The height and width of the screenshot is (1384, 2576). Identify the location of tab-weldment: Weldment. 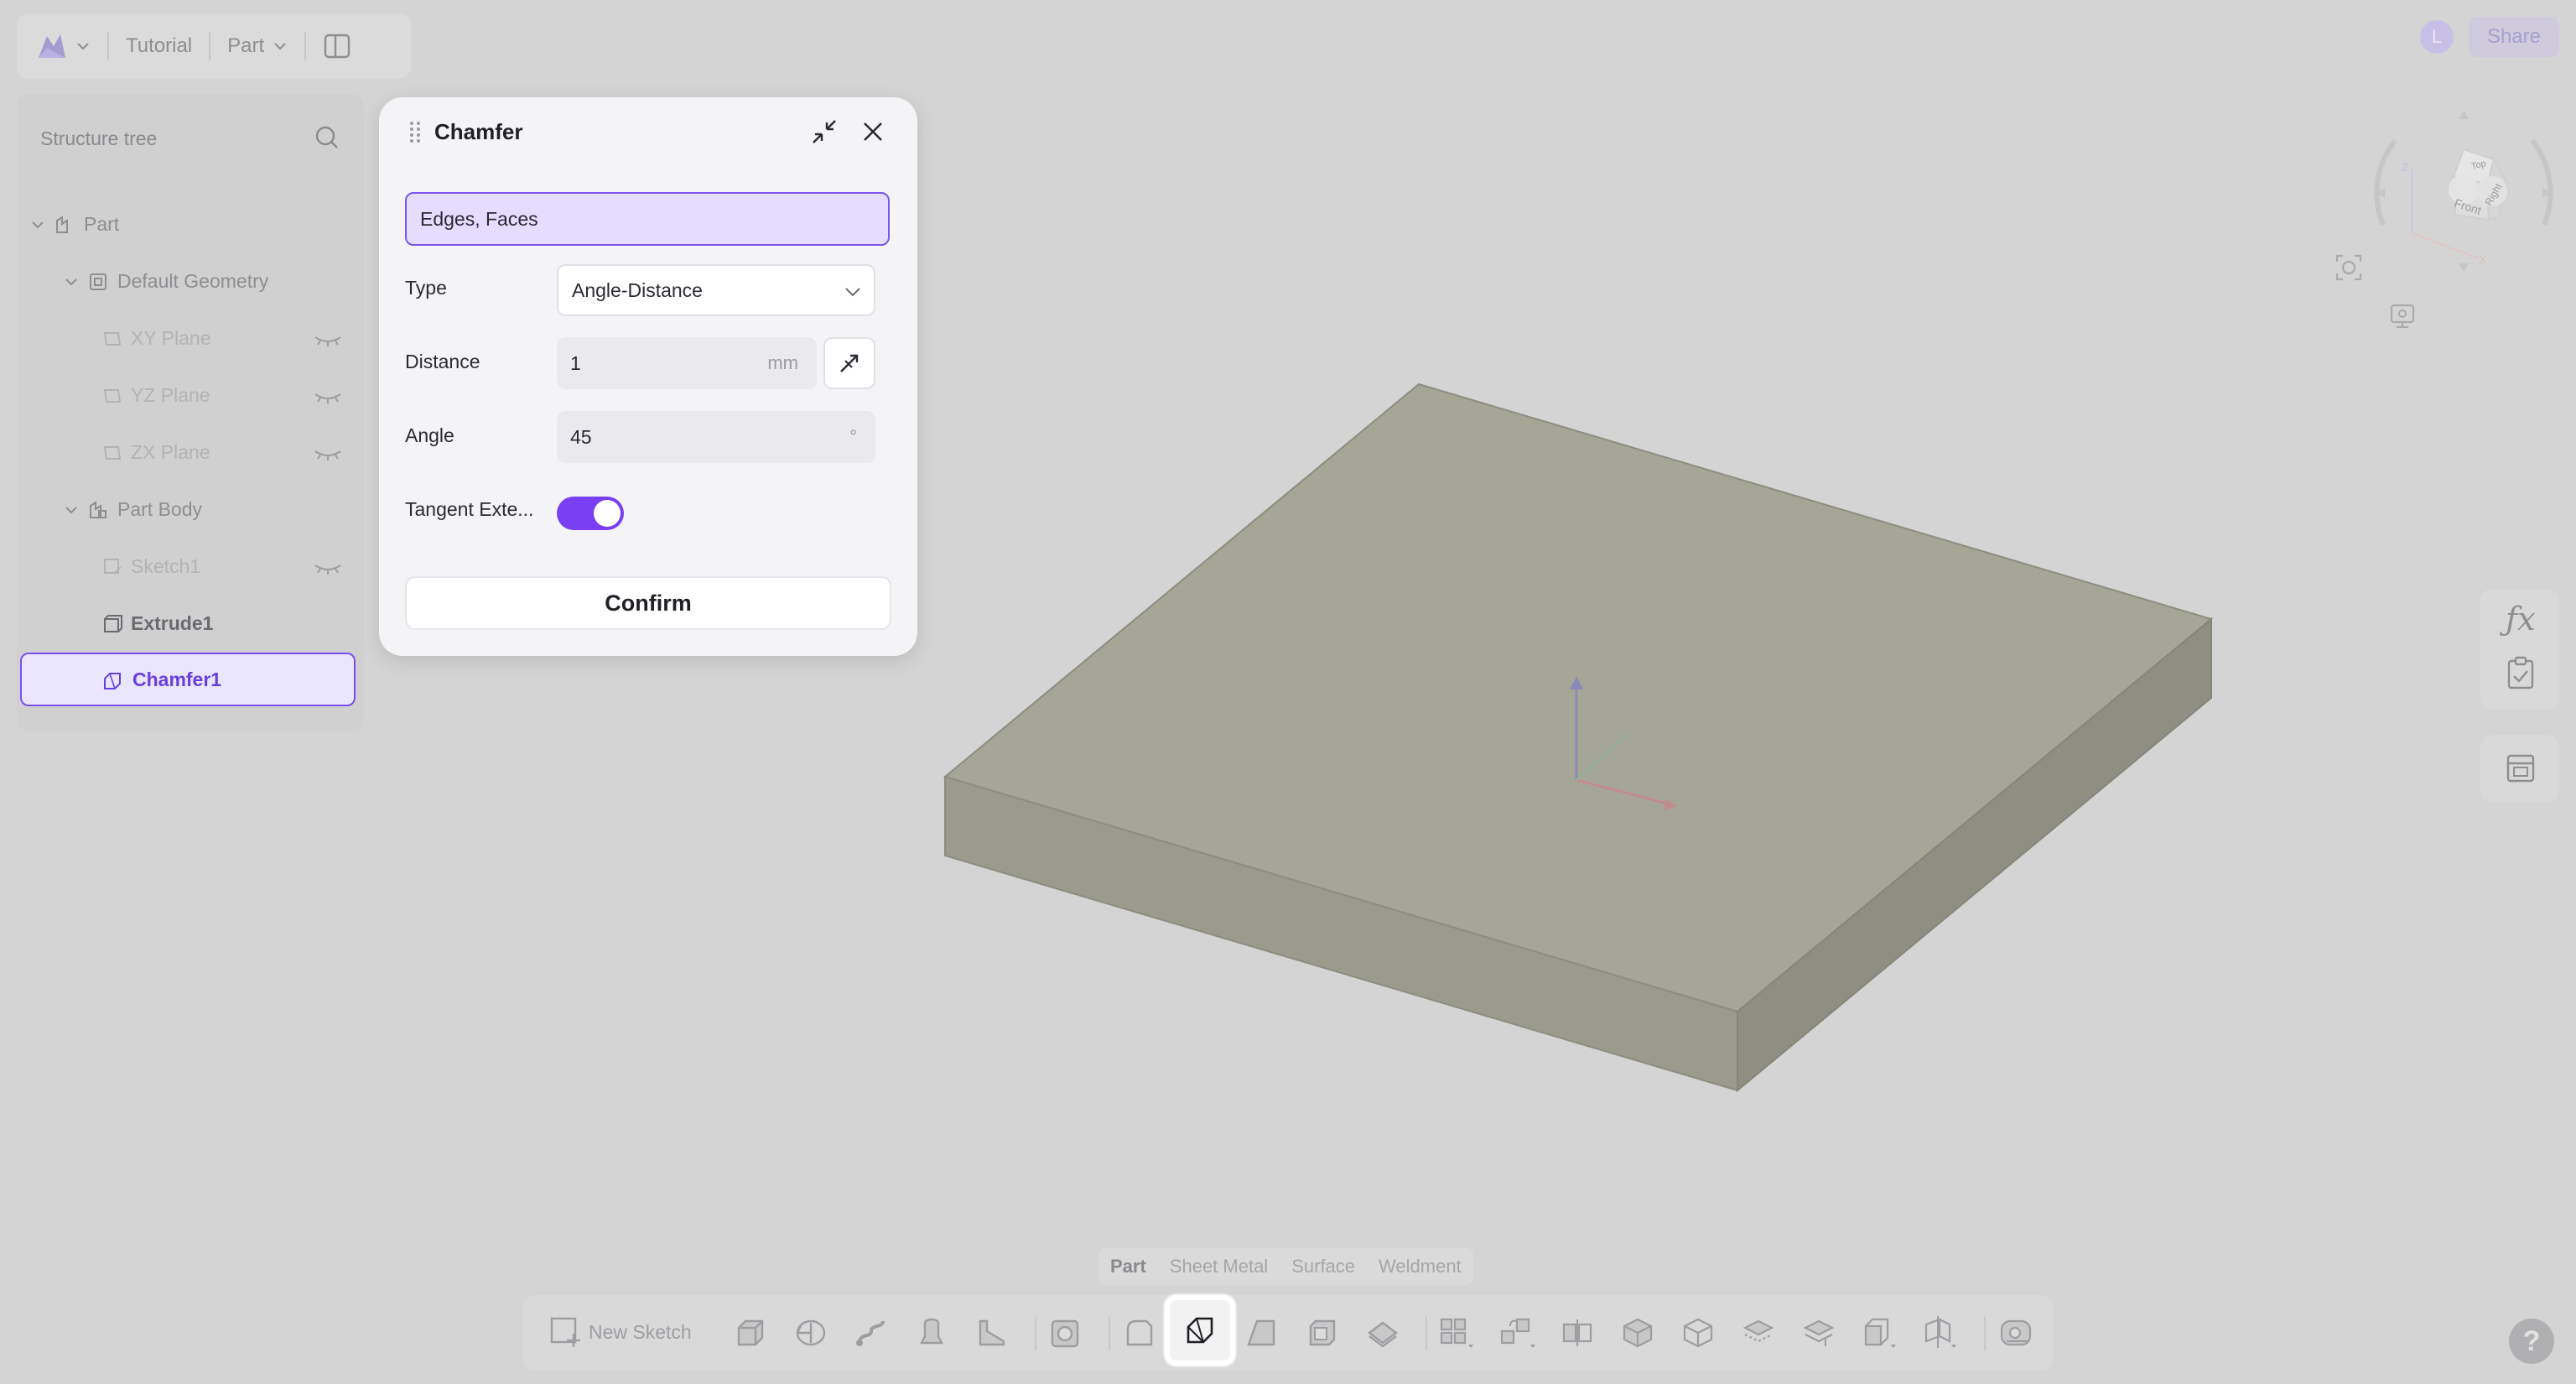
(1420, 1266).